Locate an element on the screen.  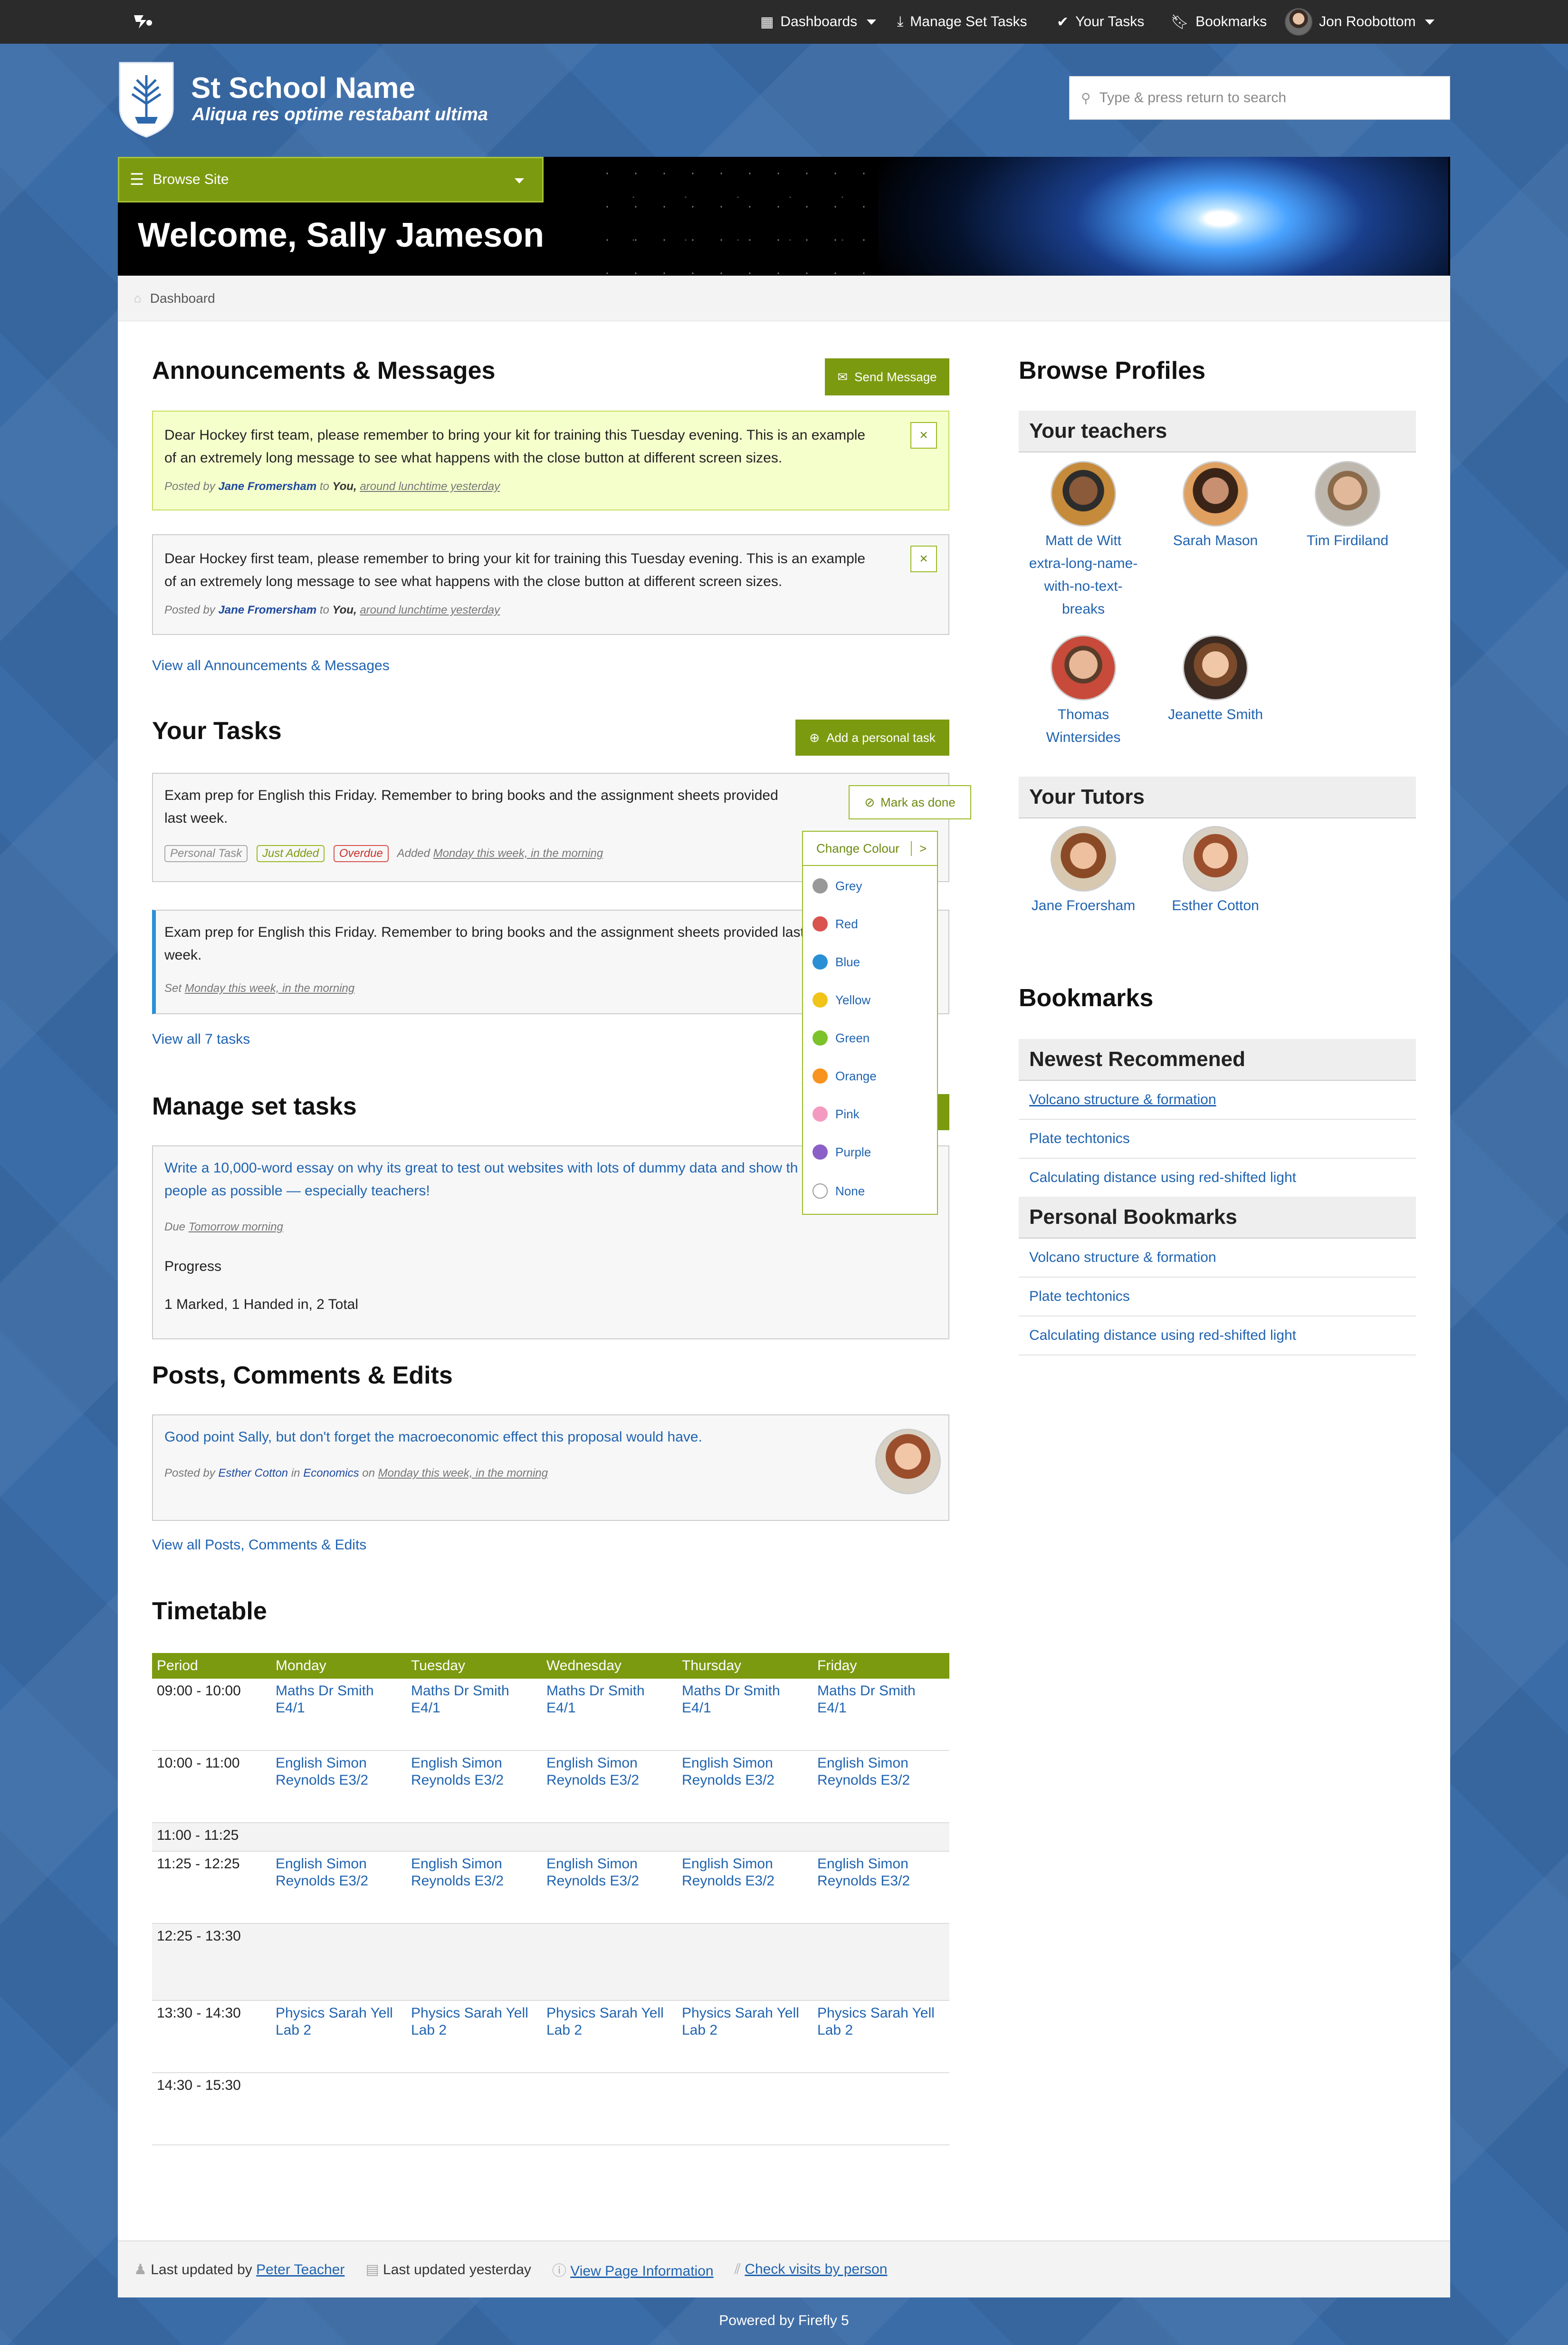
colour-option-blue: Blue is located at coordinates (837, 962).